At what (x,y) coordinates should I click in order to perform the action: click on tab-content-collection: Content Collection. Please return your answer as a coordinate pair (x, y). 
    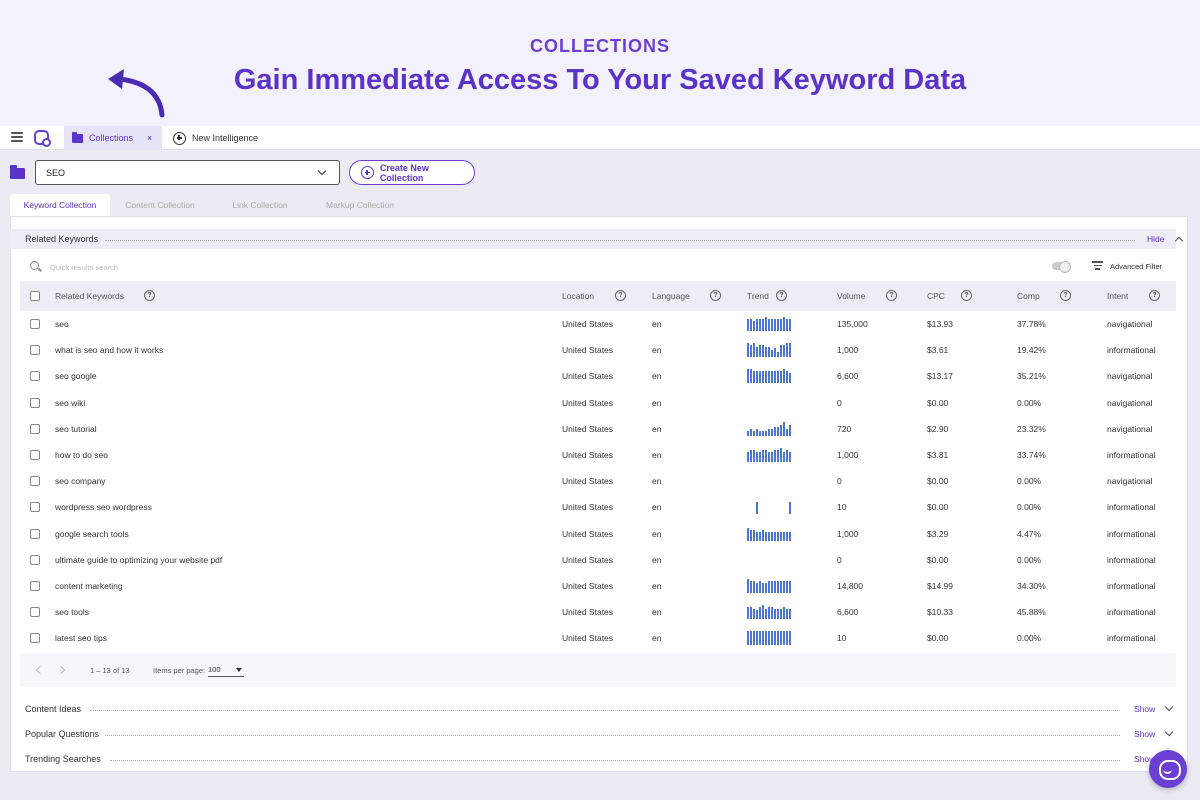
    Looking at the image, I should click on (160, 205).